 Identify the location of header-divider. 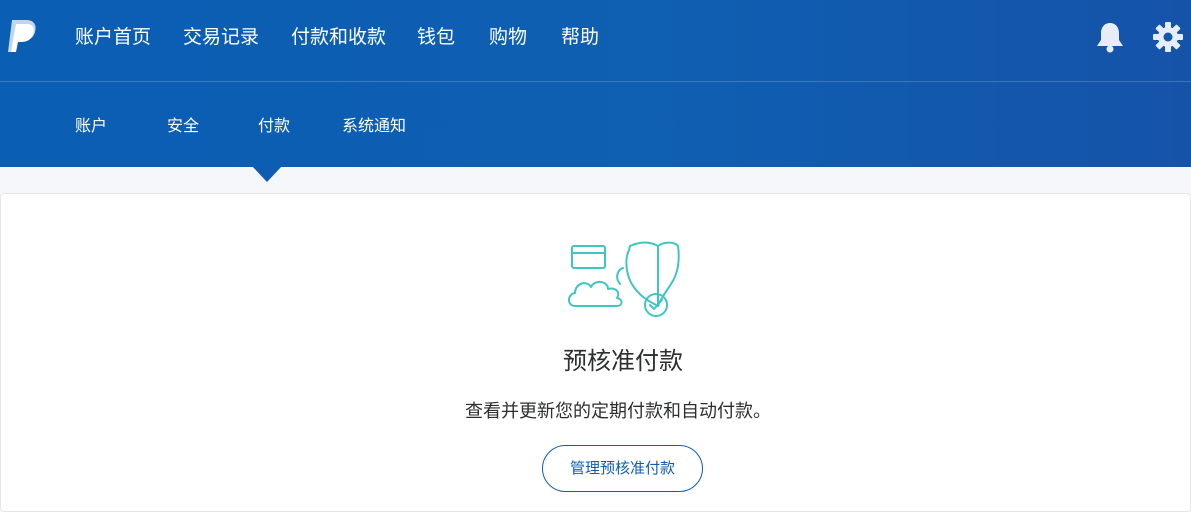
(595, 81).